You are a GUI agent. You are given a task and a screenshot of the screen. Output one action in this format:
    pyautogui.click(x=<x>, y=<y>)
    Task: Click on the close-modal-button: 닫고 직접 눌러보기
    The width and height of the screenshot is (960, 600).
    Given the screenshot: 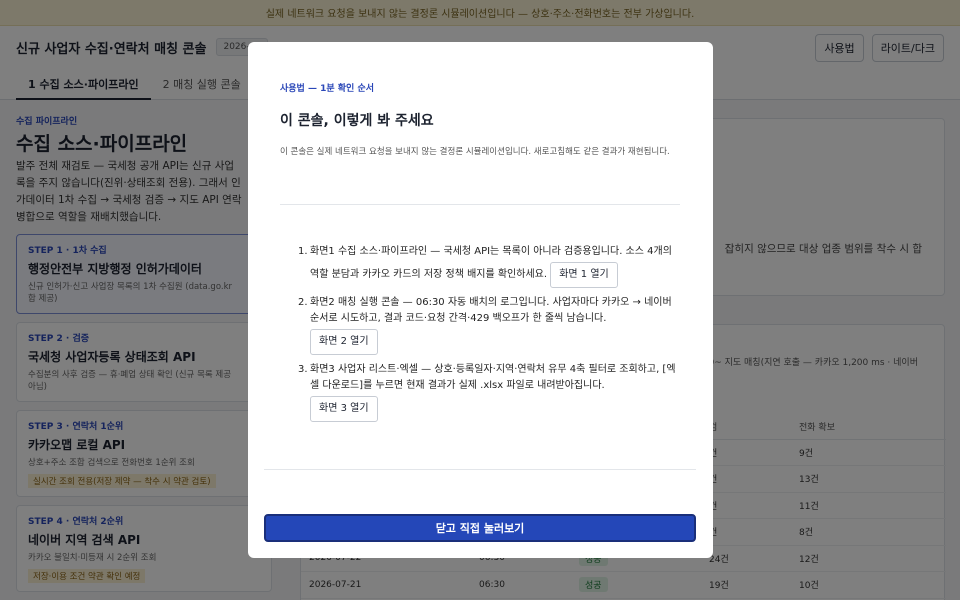 What is the action you would take?
    pyautogui.click(x=480, y=528)
    